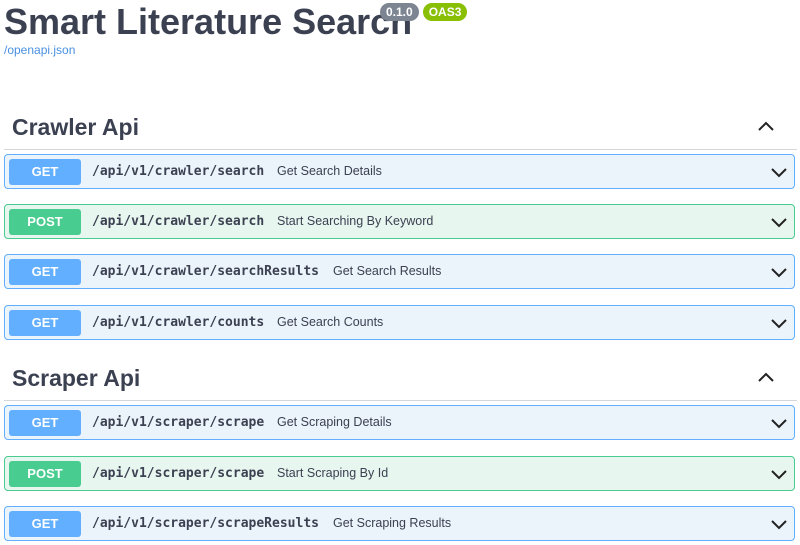 The image size is (800, 545). Describe the element at coordinates (329, 171) in the screenshot. I see `operation-summary: Get Search Details` at that location.